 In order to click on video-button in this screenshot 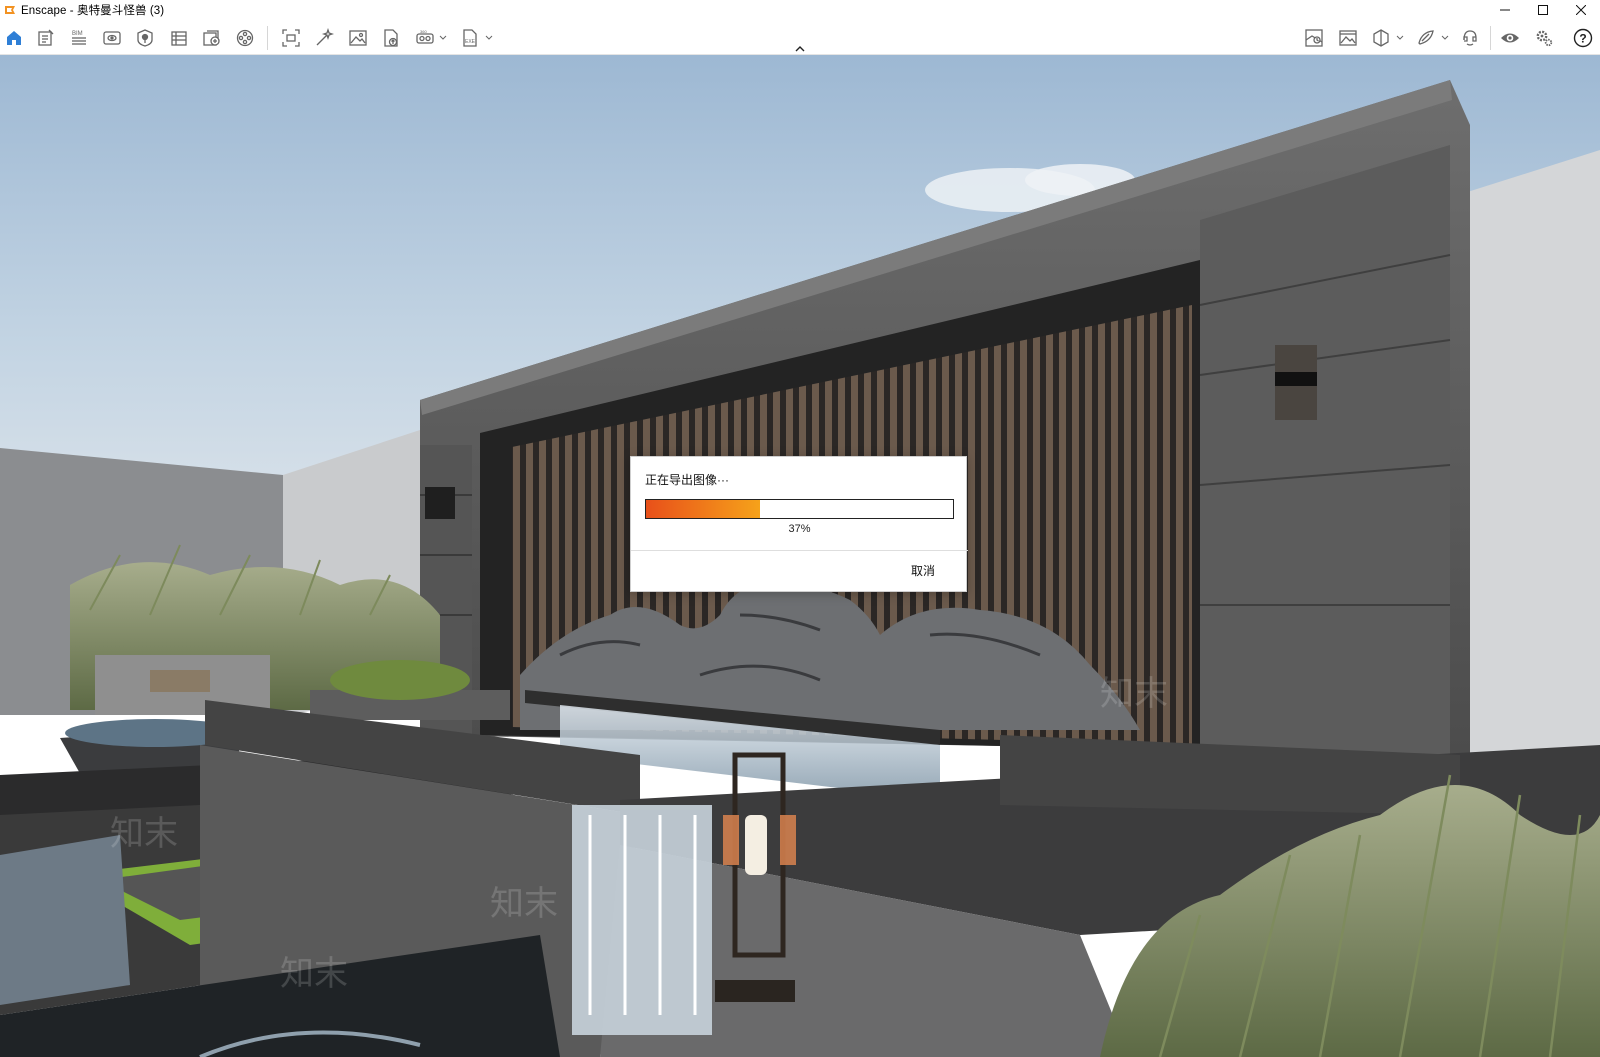, I will do `click(245, 38)`.